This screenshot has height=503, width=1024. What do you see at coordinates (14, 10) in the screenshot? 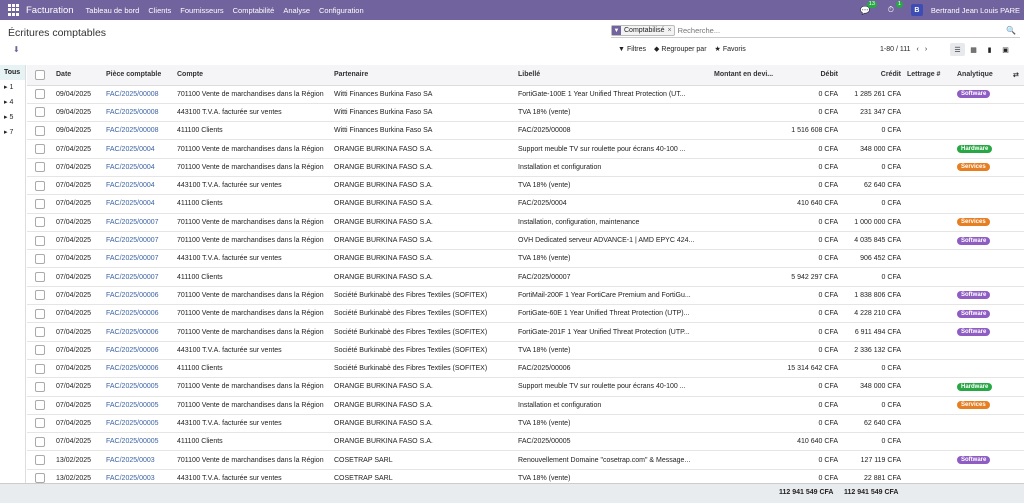
I see `app-menu-icon` at bounding box center [14, 10].